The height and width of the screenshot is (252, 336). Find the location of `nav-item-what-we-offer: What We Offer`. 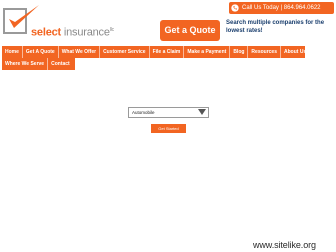

nav-item-what-we-offer: What We Offer is located at coordinates (80, 52).